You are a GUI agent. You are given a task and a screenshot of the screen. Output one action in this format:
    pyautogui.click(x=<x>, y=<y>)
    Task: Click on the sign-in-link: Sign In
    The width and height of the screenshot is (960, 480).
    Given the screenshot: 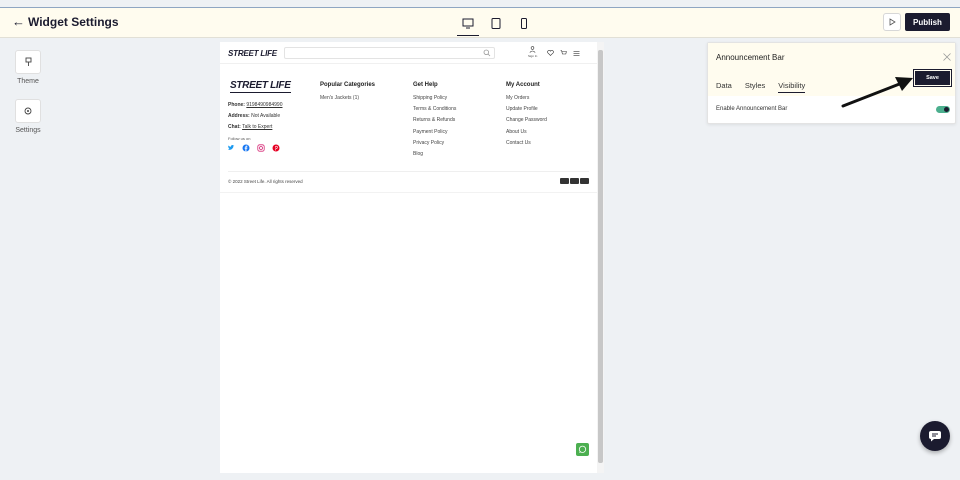 What is the action you would take?
    pyautogui.click(x=532, y=52)
    